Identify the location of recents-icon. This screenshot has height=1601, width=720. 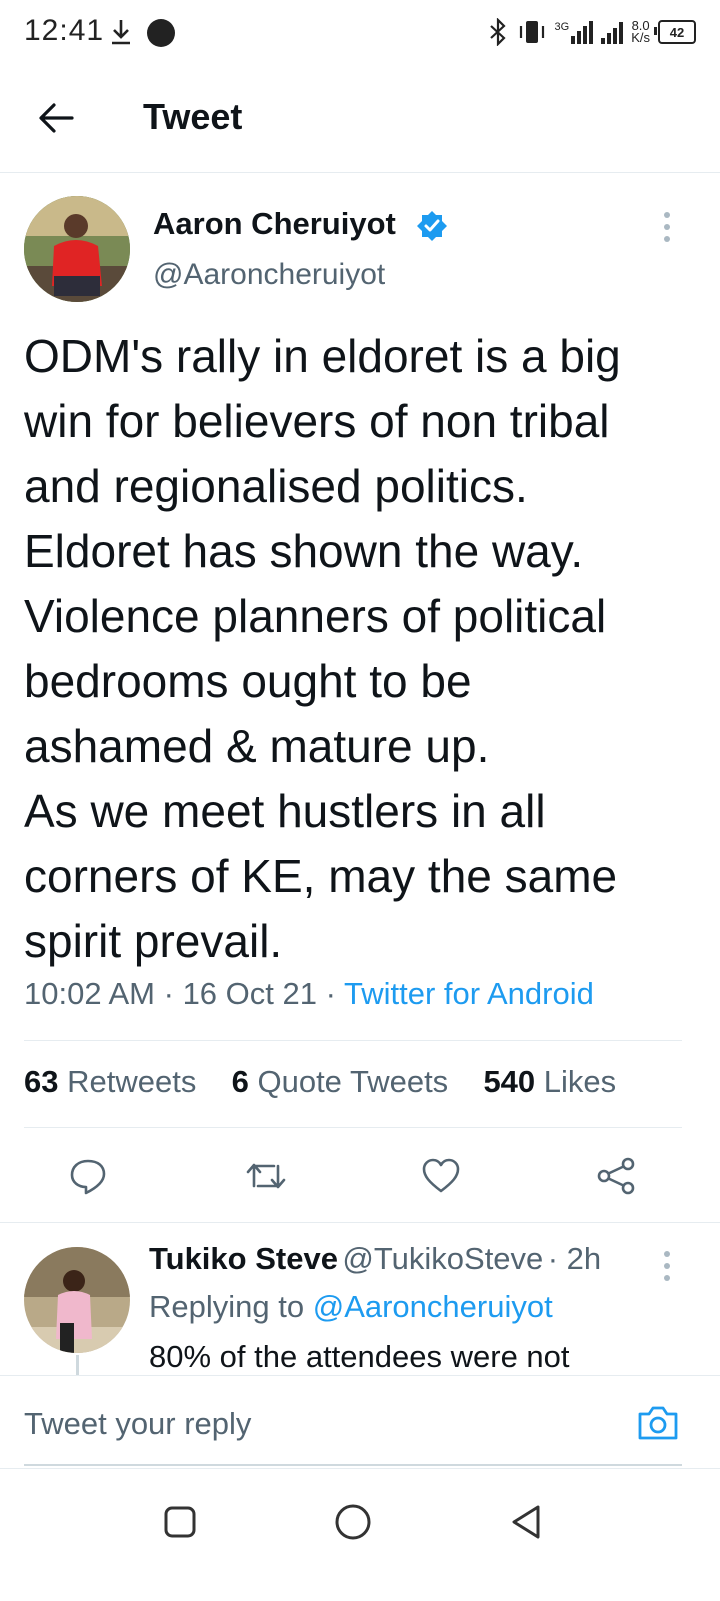
(180, 1522).